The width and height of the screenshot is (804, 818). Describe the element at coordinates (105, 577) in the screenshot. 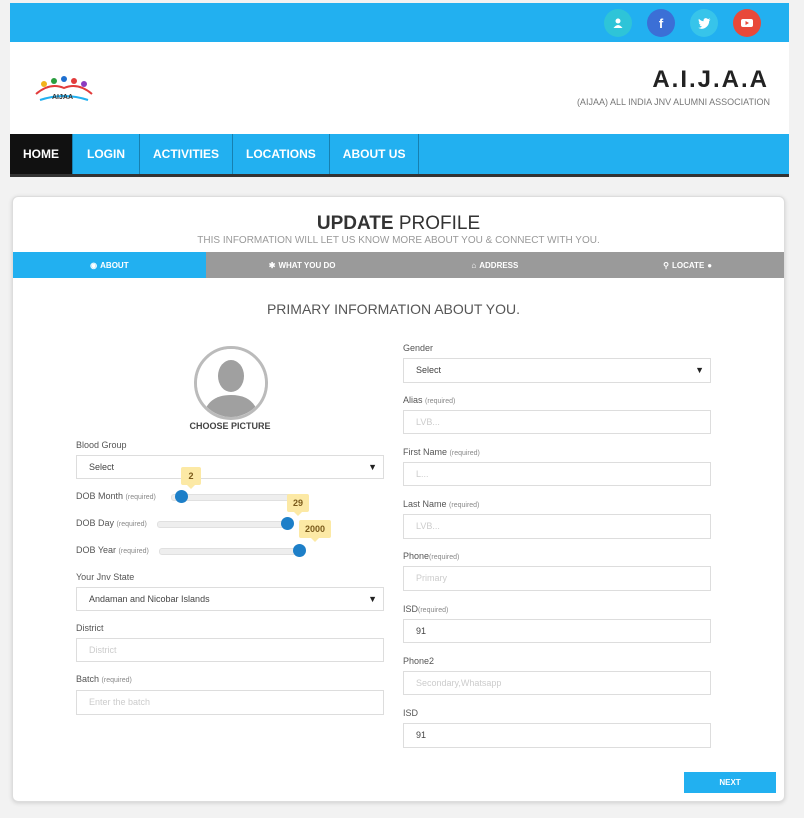

I see `jnv-state-label: Your Jnv State` at that location.